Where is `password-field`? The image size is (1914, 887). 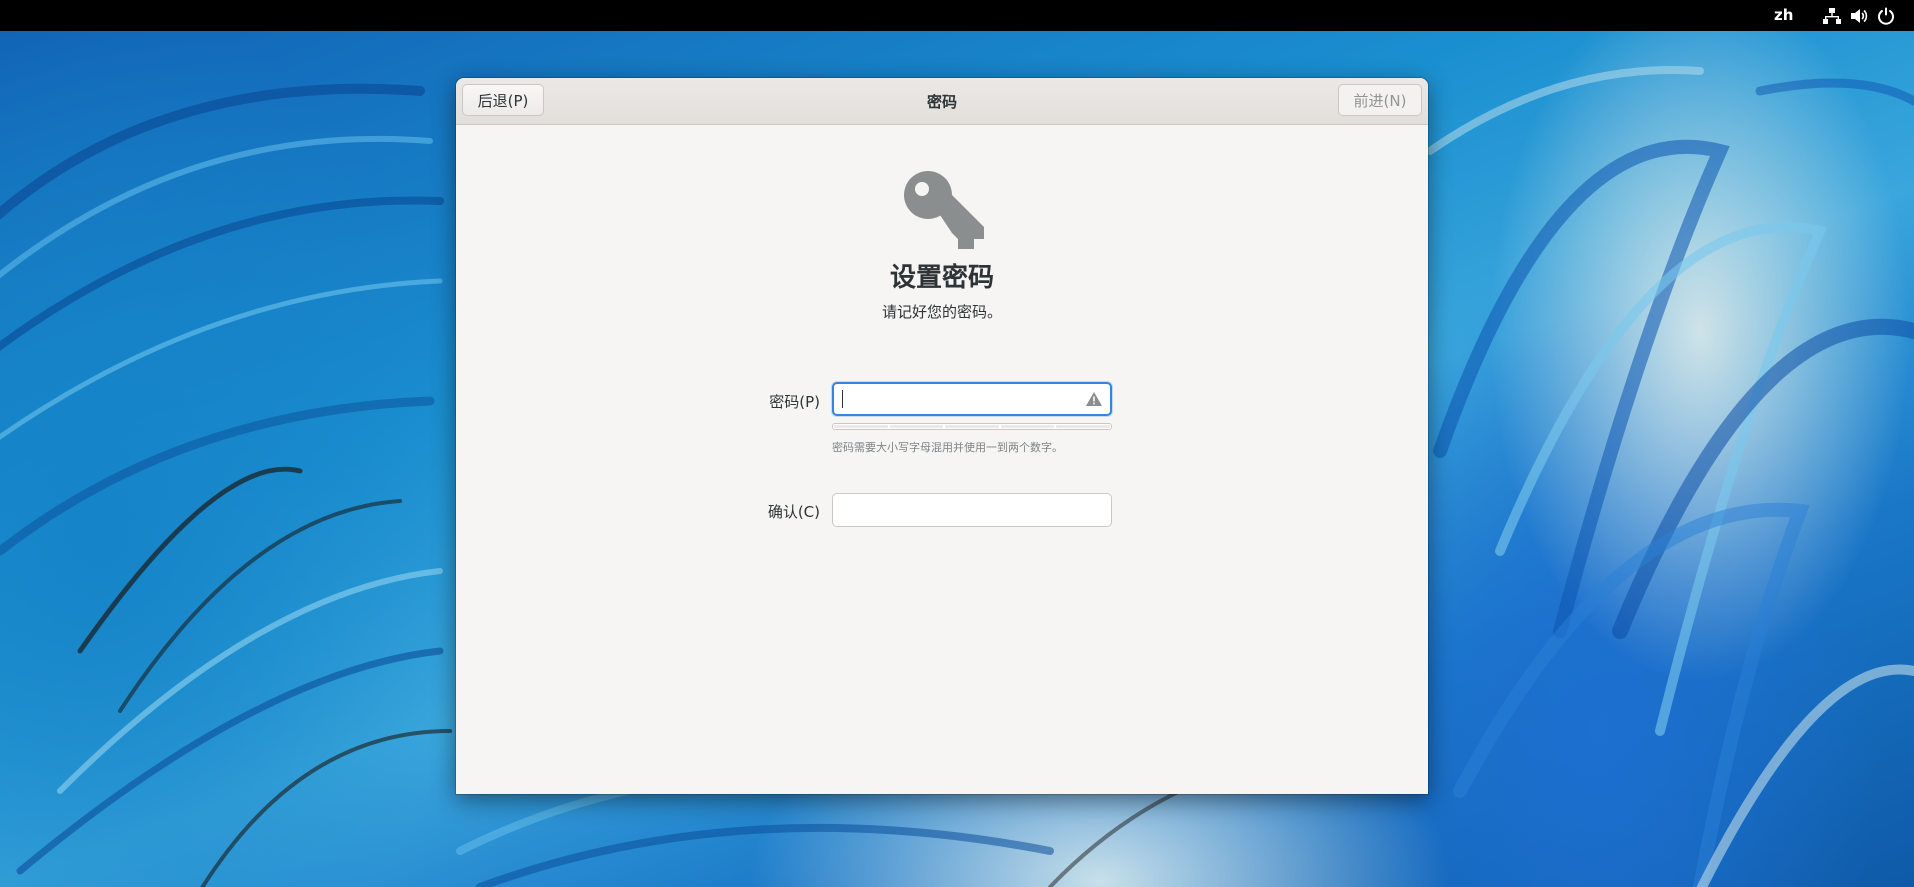
password-field is located at coordinates (972, 399).